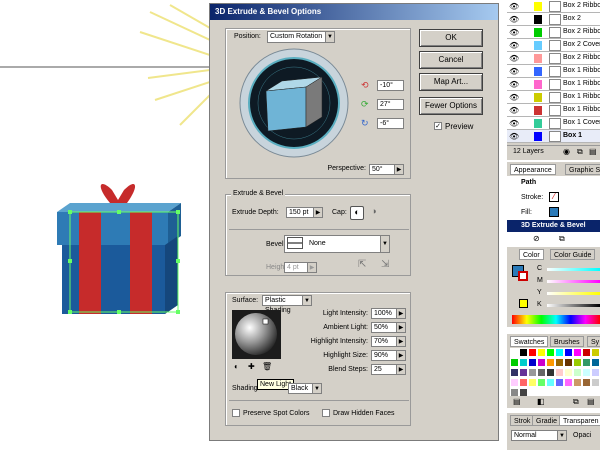 The image size is (600, 452). Describe the element at coordinates (517, 401) in the screenshot. I see `swatch-libraries-icon: ▤` at that location.